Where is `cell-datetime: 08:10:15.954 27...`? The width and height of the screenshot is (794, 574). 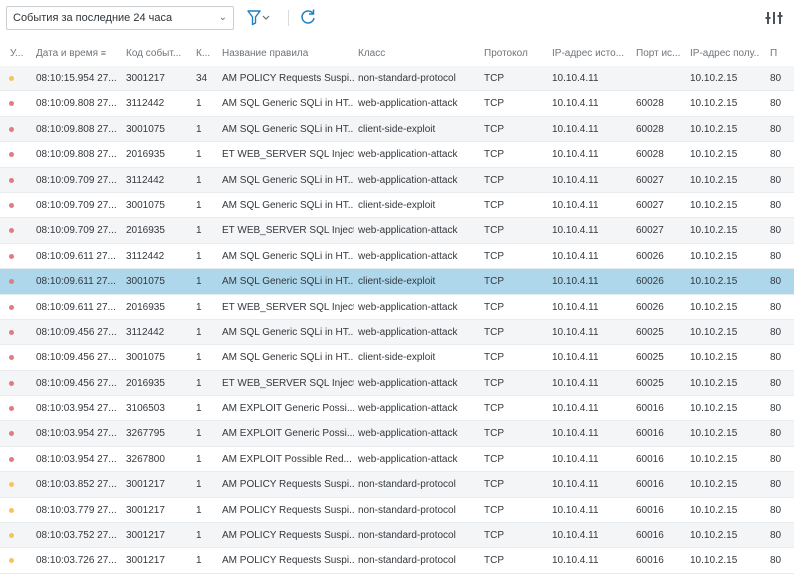 cell-datetime: 08:10:15.954 27... is located at coordinates (76, 78).